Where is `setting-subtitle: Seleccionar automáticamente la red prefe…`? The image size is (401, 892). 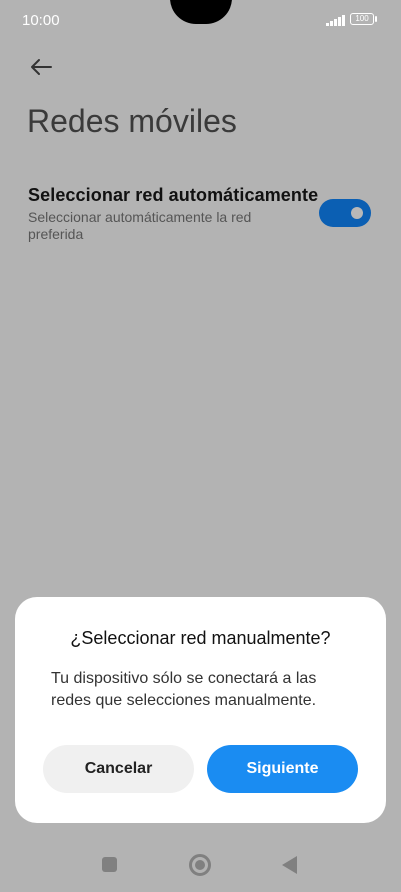 setting-subtitle: Seleccionar automáticamente la red prefe… is located at coordinates (140, 225).